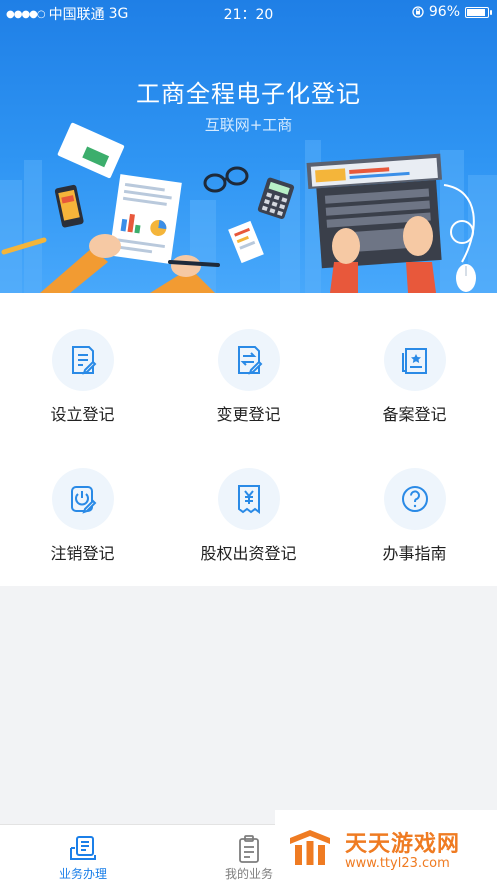  What do you see at coordinates (248, 125) in the screenshot?
I see `hero-subtitle: 互联网+工商` at bounding box center [248, 125].